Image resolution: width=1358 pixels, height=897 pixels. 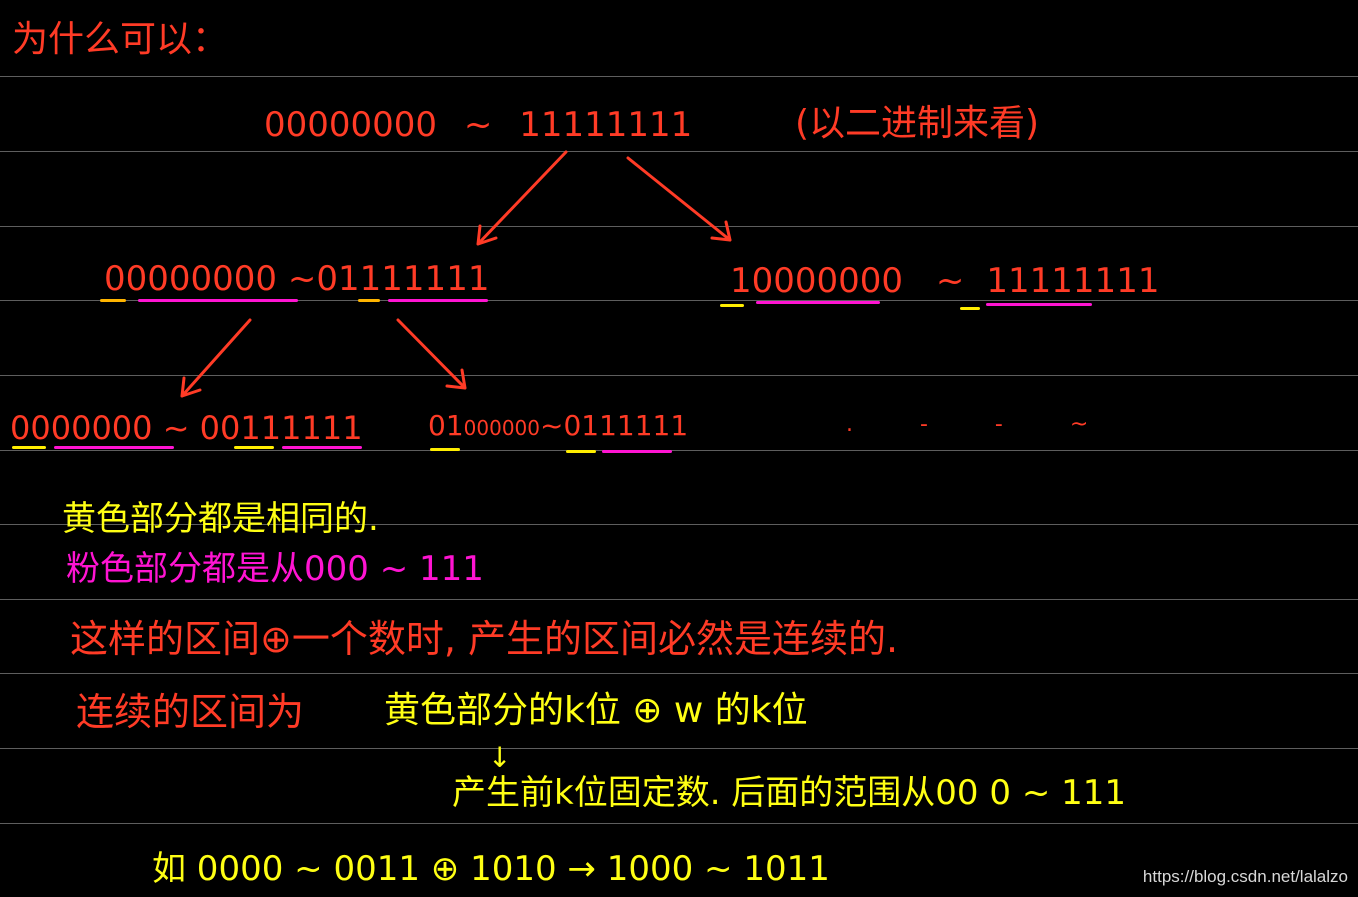 I want to click on continuous-note-label: 连续的区间为, so click(x=190, y=712).